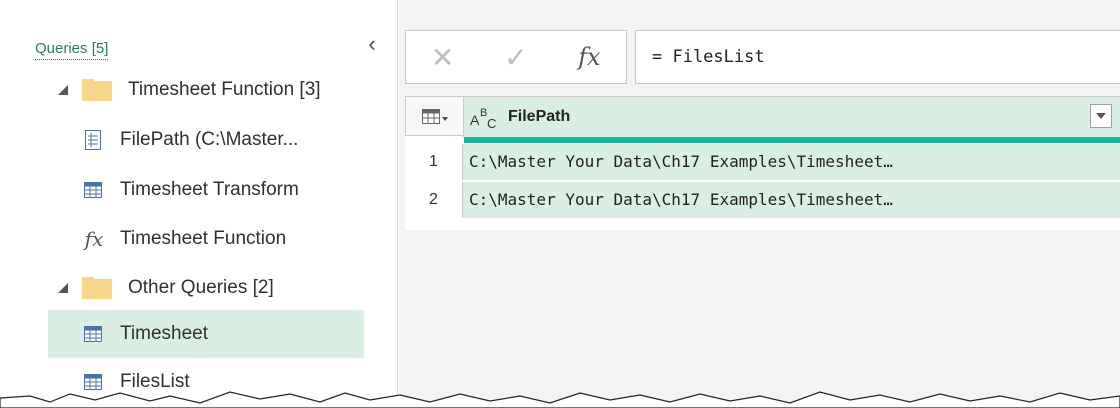 The height and width of the screenshot is (408, 1120). I want to click on folder-label: Other Queries [2], so click(201, 287).